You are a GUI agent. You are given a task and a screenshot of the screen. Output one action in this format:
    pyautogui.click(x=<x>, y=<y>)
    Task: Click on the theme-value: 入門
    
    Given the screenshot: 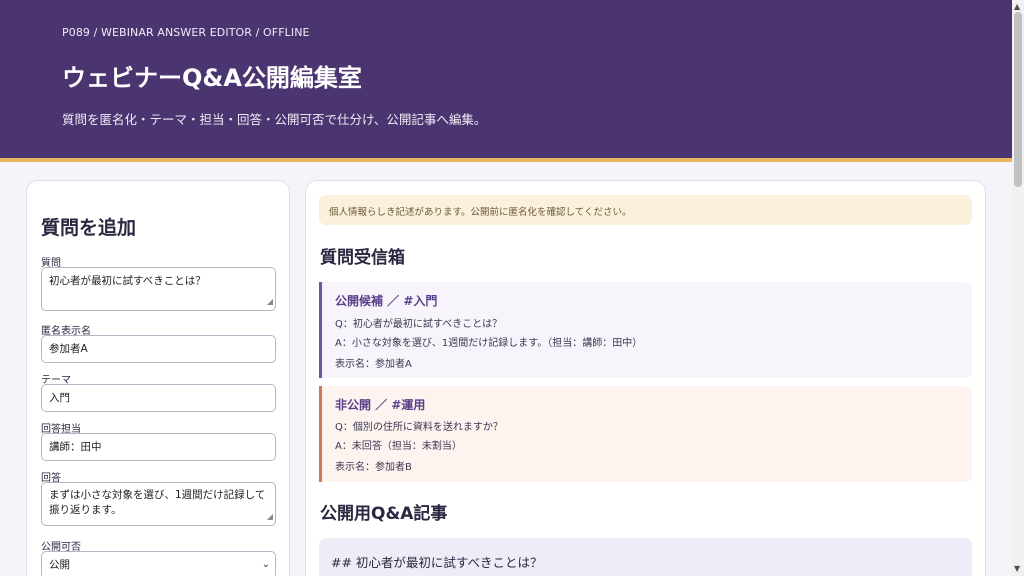 What is the action you would take?
    pyautogui.click(x=59, y=398)
    